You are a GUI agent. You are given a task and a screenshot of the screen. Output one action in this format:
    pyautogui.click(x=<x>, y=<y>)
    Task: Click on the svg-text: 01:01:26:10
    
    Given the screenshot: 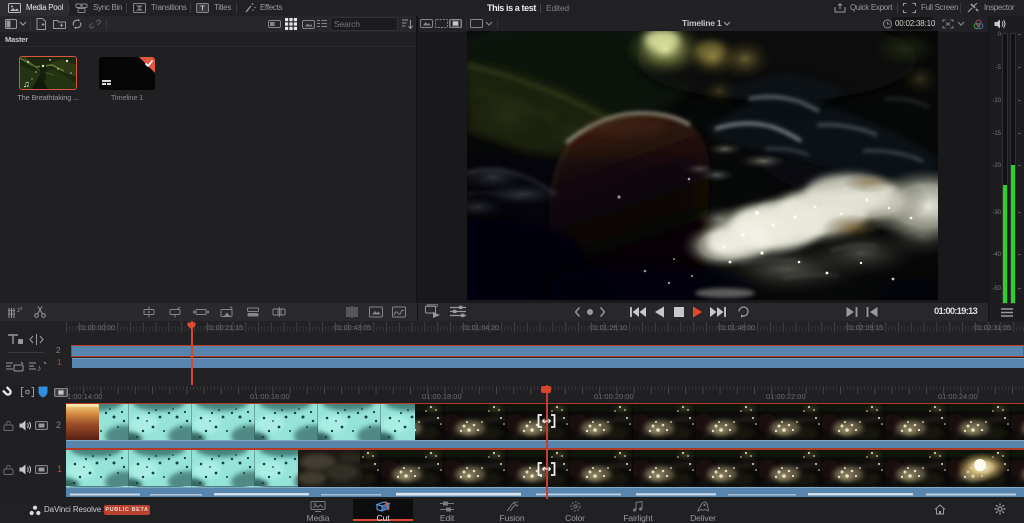 What is the action you would take?
    pyautogui.click(x=608, y=328)
    